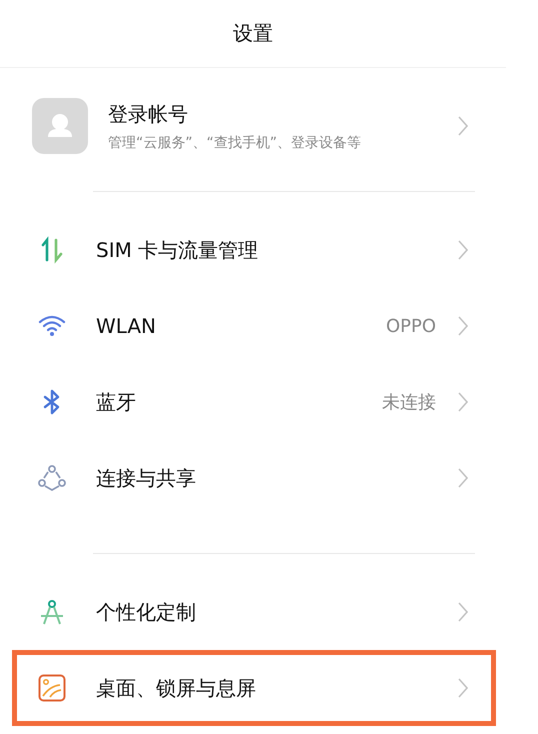 The width and height of the screenshot is (538, 734). I want to click on page-title: 设置, so click(253, 33).